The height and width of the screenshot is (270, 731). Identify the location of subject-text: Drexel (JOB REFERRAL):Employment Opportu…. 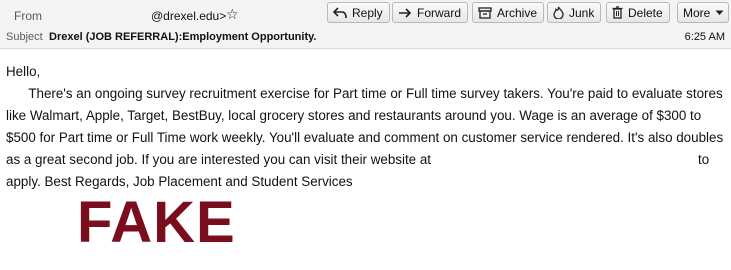
(183, 37).